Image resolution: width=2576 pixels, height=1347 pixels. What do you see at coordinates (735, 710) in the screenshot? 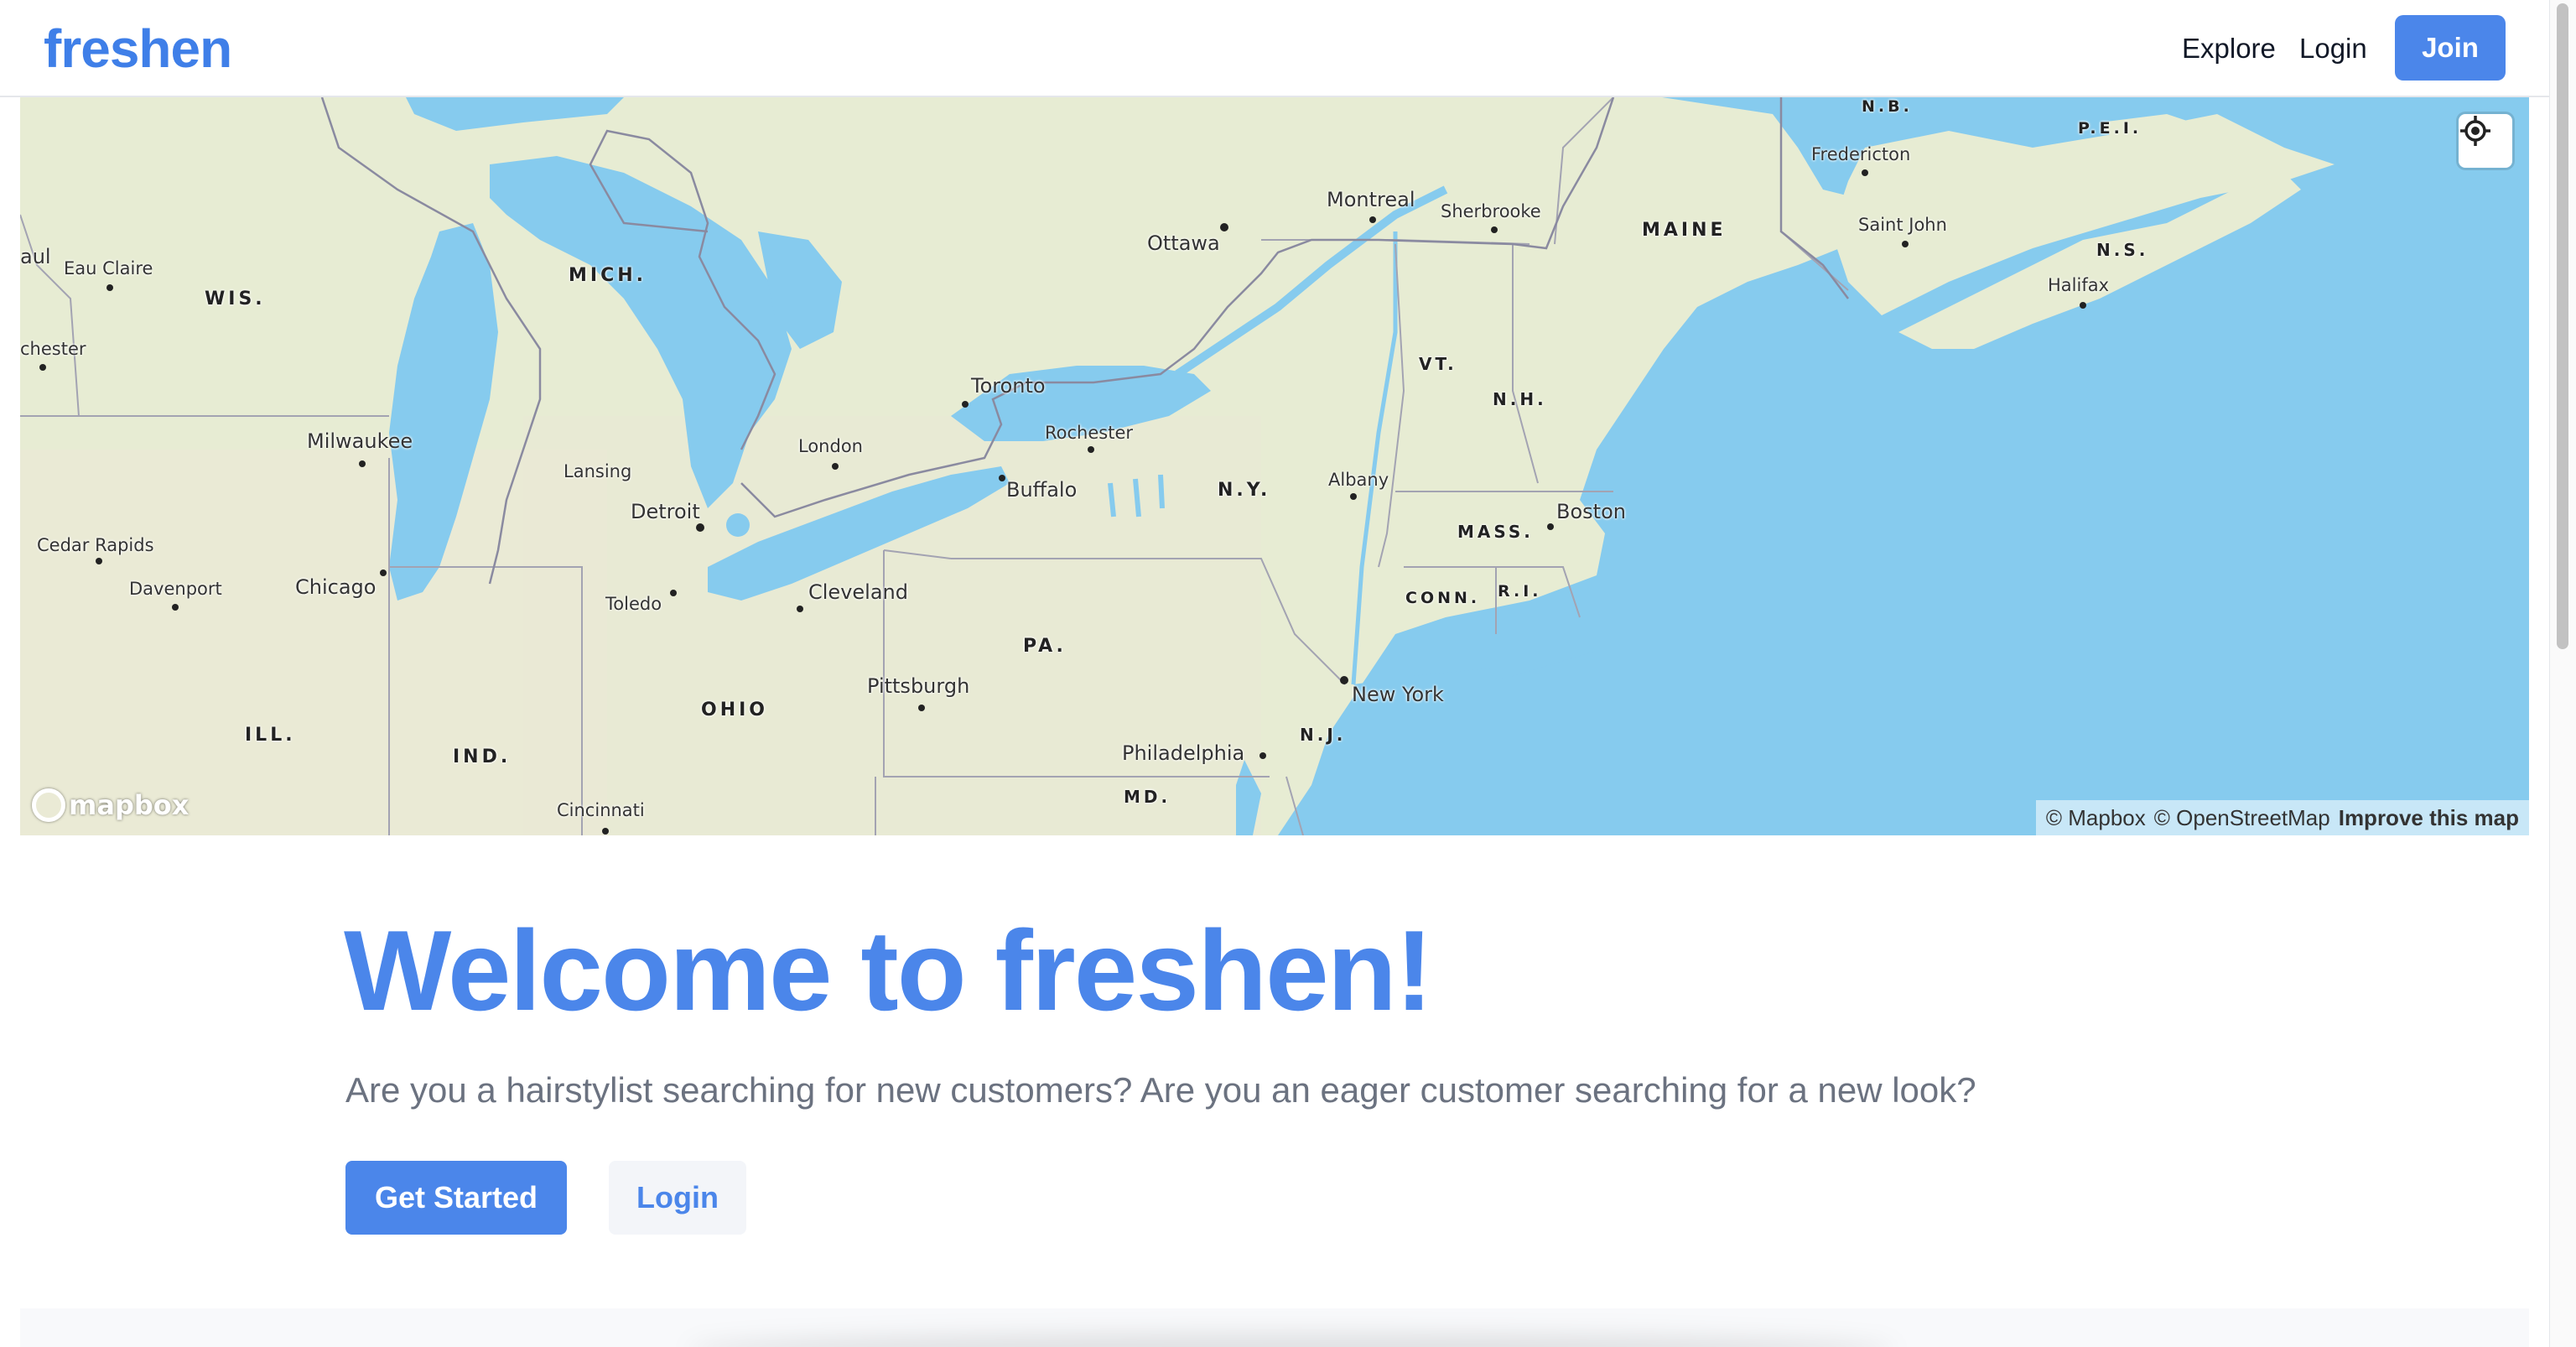
I see `map-label-state: OHIO` at bounding box center [735, 710].